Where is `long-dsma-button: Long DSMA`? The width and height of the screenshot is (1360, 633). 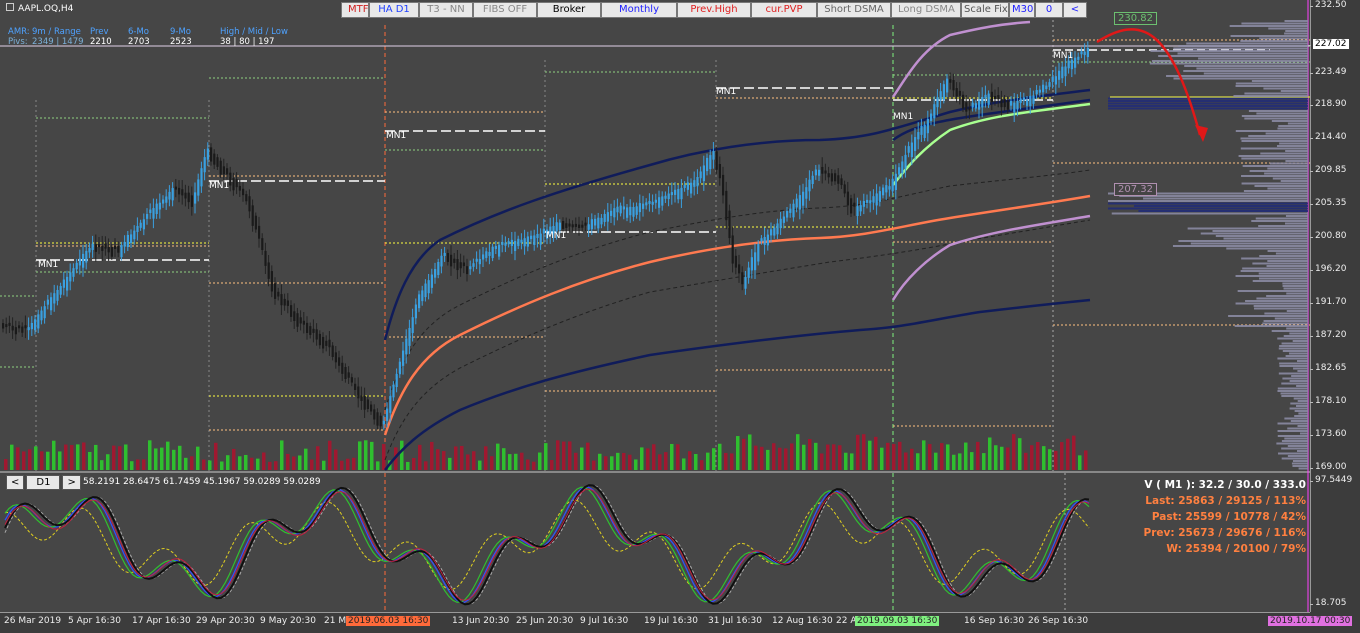 long-dsma-button: Long DSMA is located at coordinates (926, 10).